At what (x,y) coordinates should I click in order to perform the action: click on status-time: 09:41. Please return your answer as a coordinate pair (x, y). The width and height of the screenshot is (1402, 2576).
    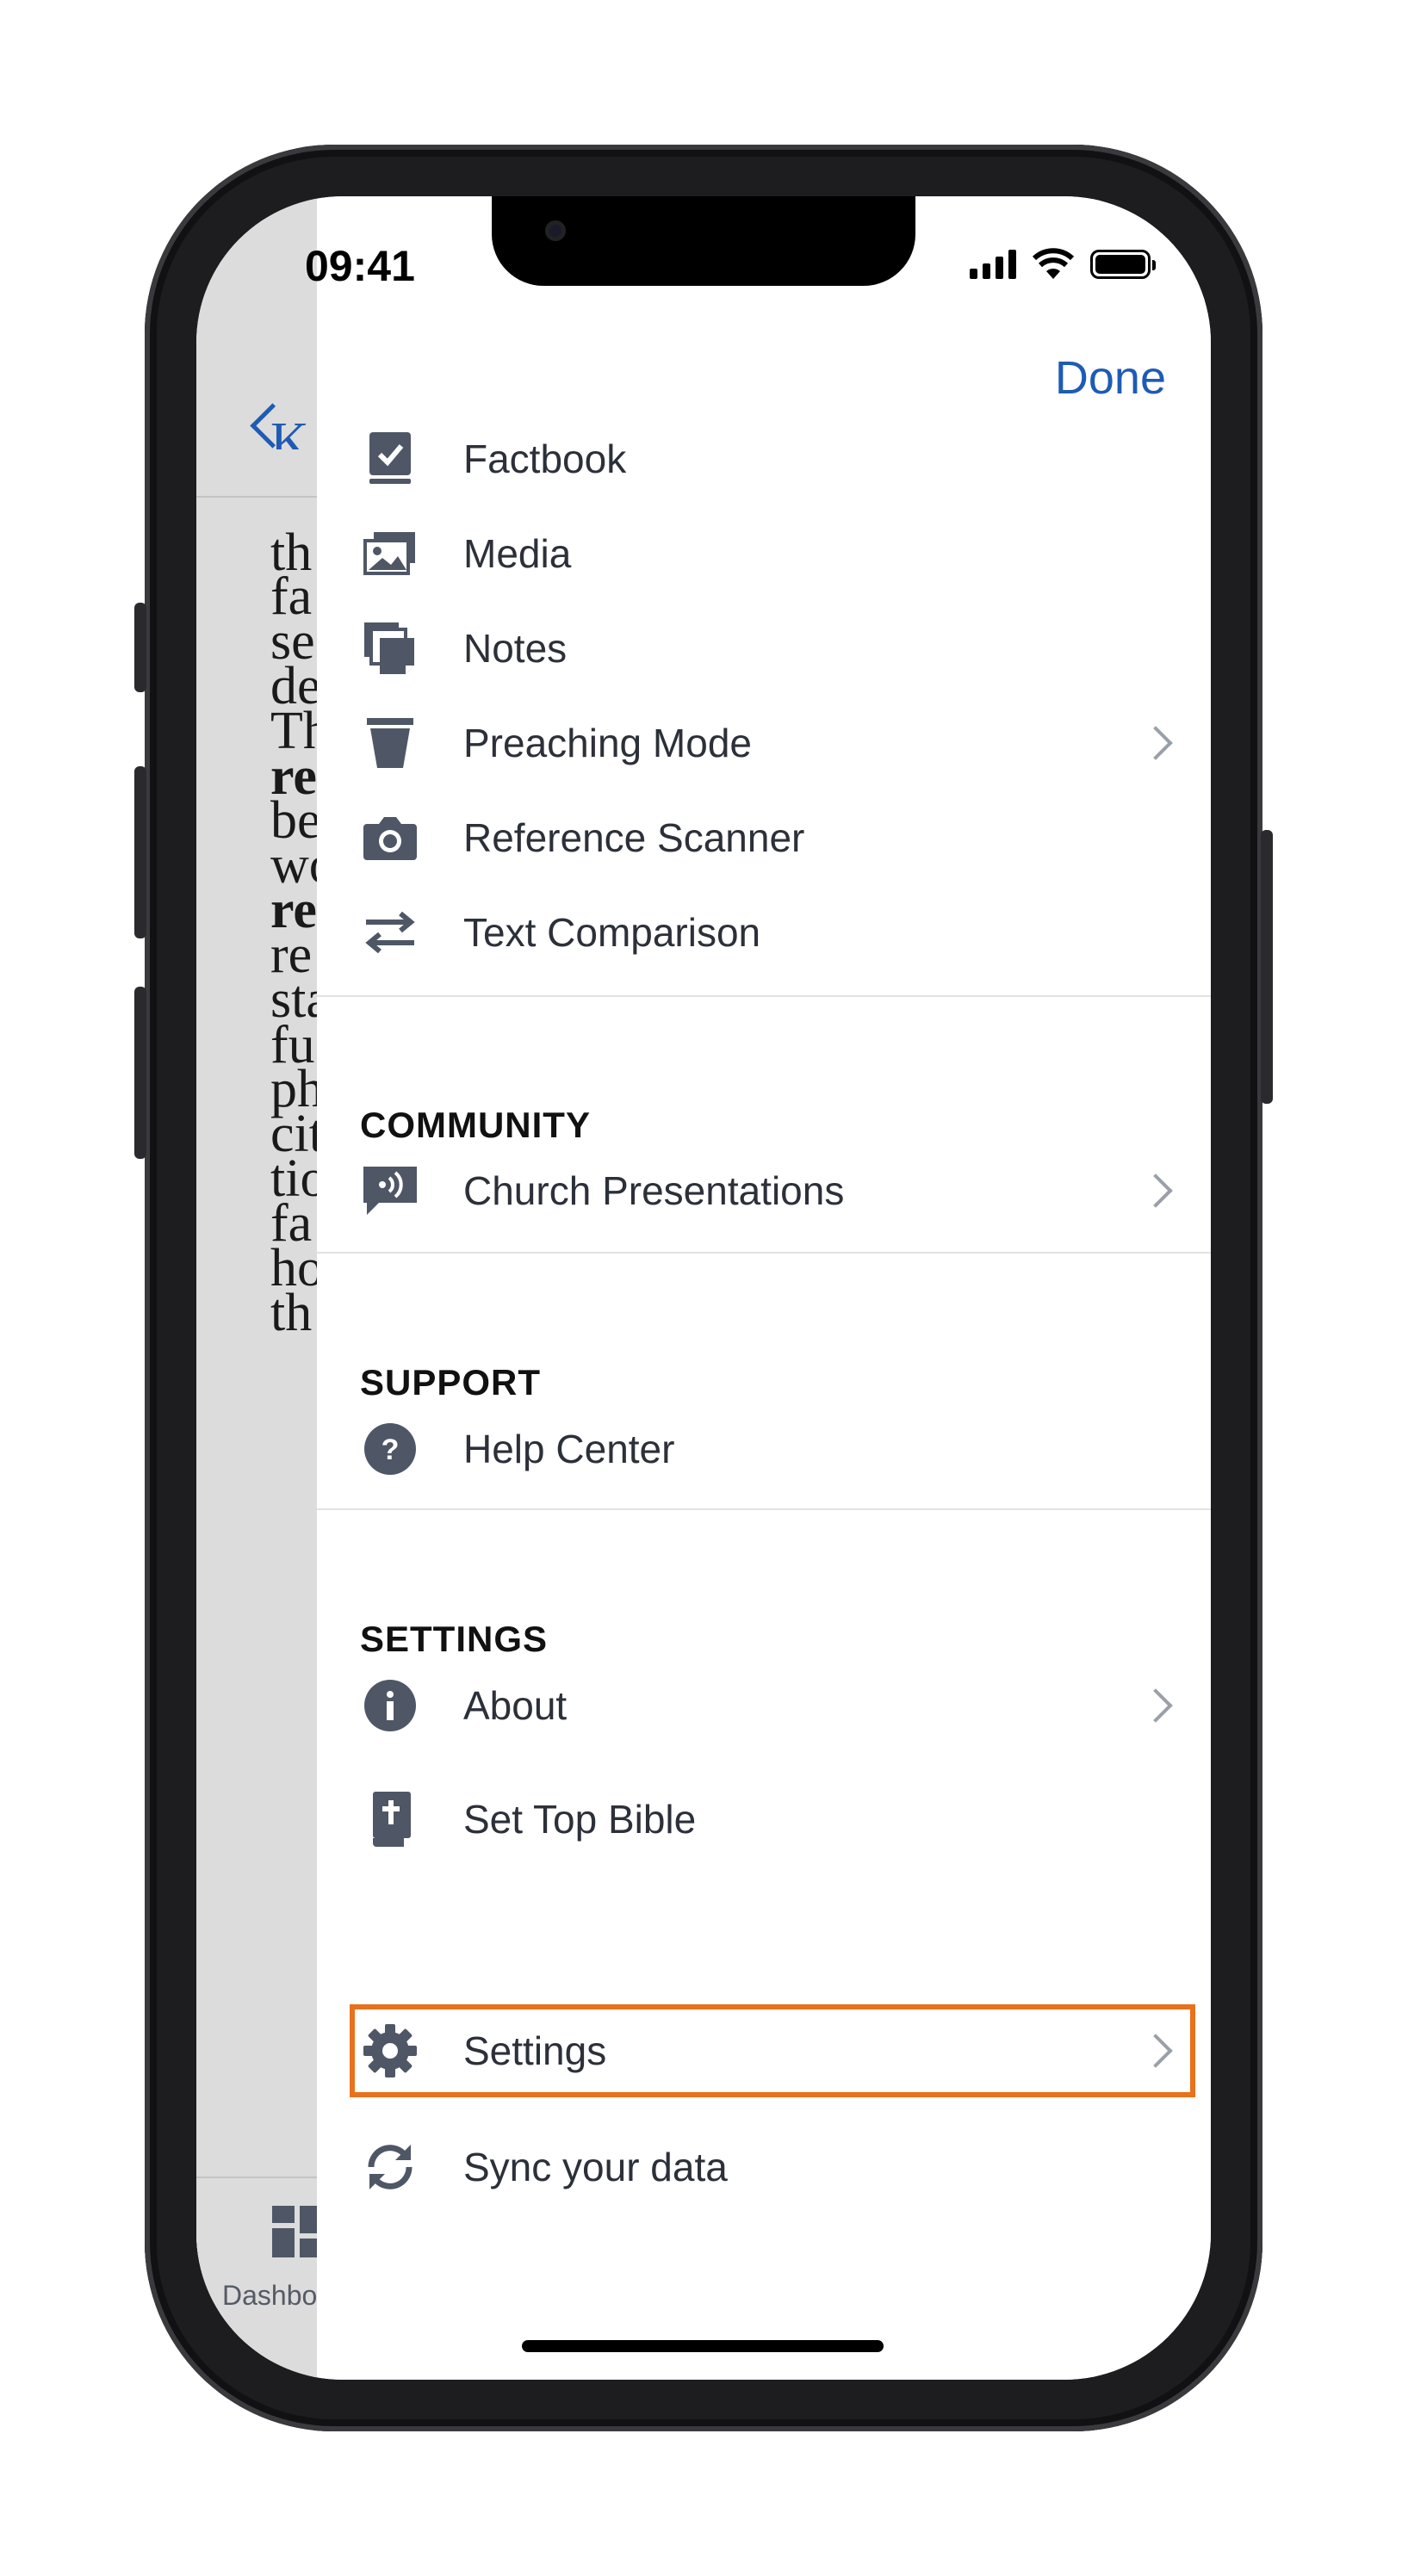
    Looking at the image, I should click on (360, 266).